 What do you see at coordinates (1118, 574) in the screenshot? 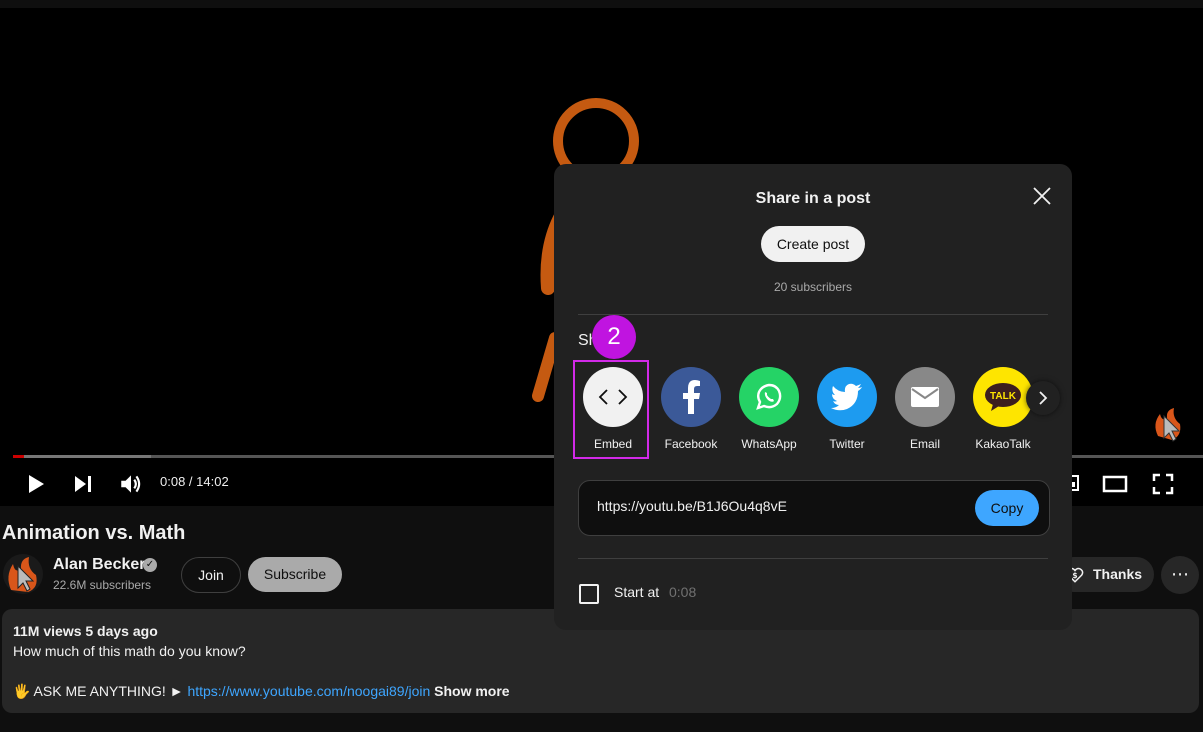
I see `thanks-label: Thanks` at bounding box center [1118, 574].